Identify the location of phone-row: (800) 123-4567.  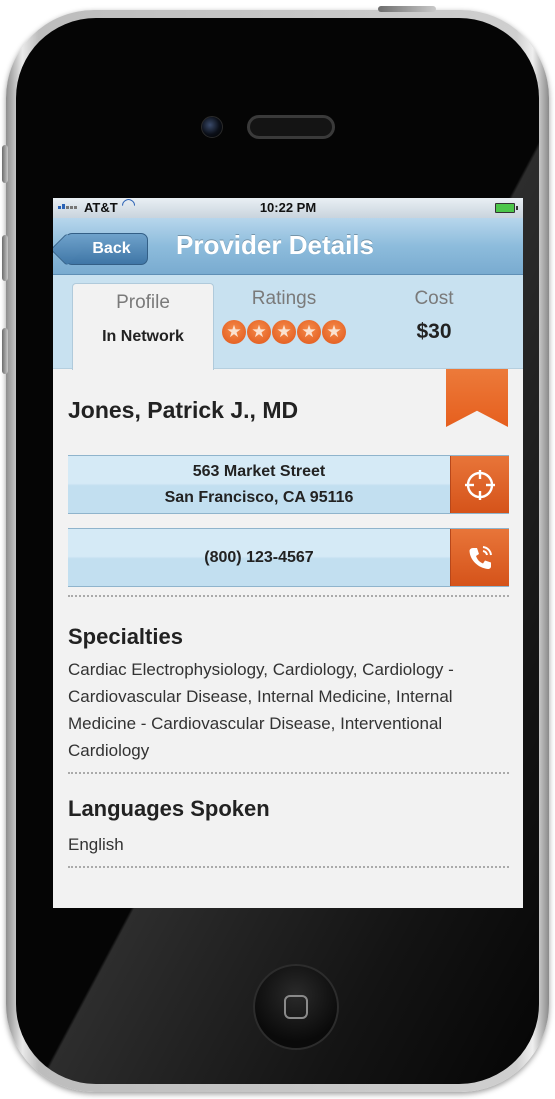
(288, 557).